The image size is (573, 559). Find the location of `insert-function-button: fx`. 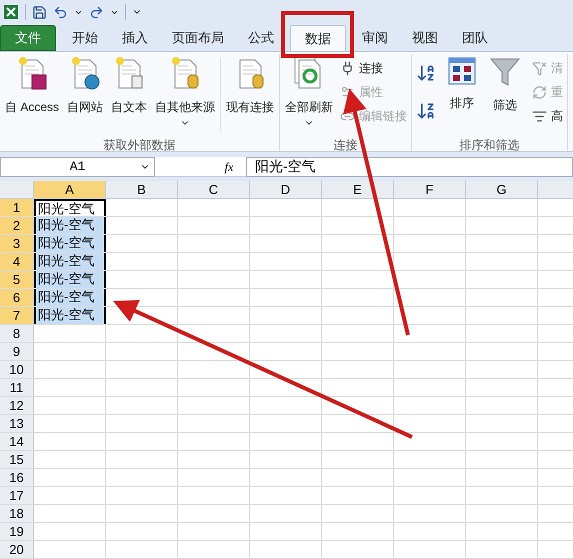

insert-function-button: fx is located at coordinates (229, 167).